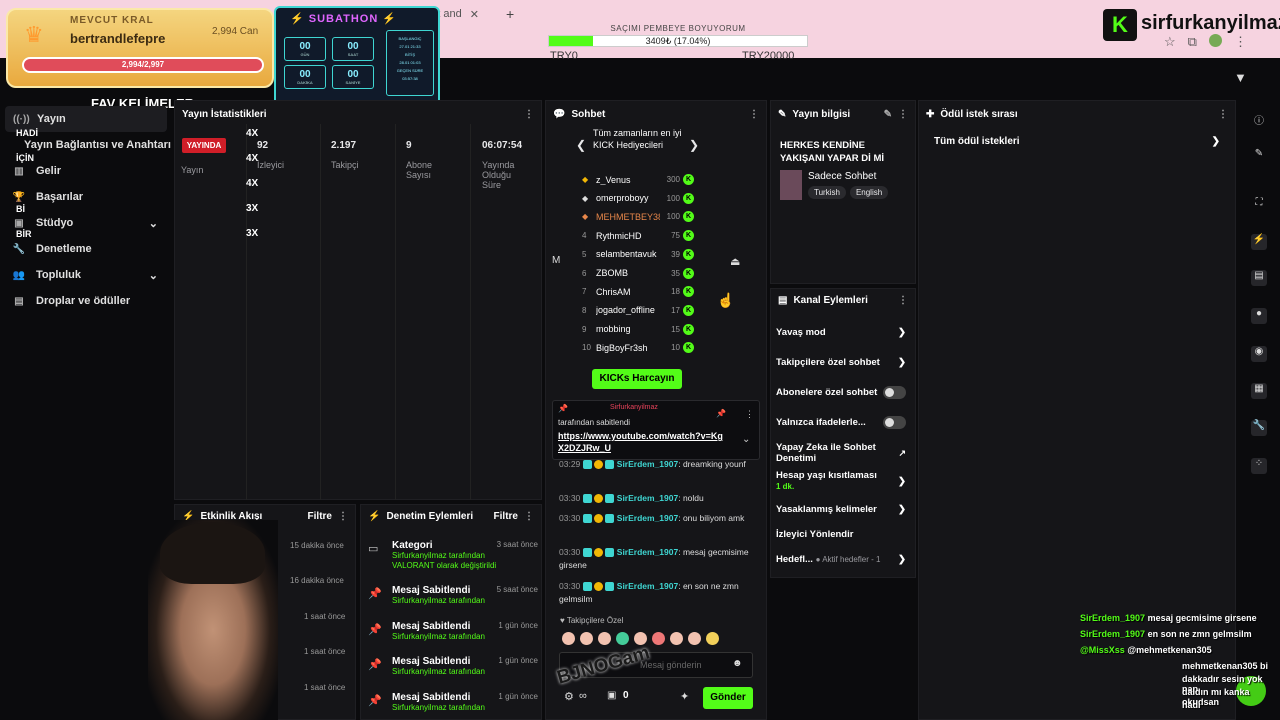 The height and width of the screenshot is (720, 1280). I want to click on layout-icon: ▦, so click(1259, 391).